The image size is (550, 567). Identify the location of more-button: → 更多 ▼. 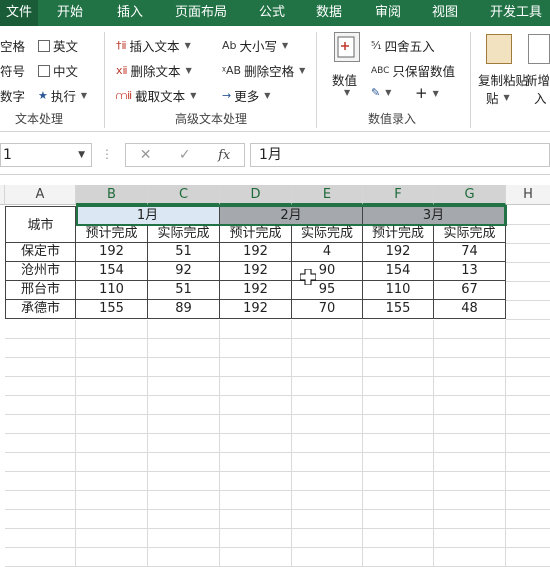
(246, 95).